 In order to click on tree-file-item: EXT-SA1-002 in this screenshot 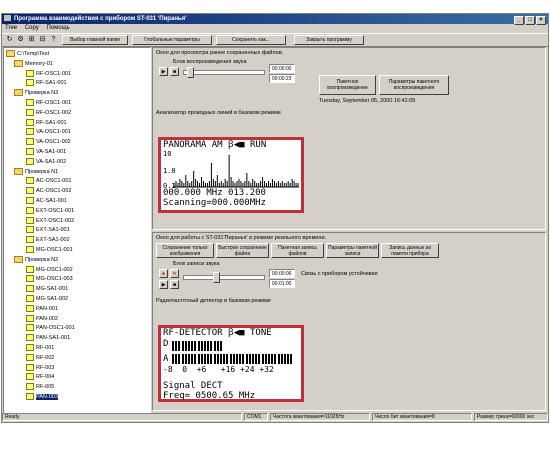, I will do `click(48, 240)`.